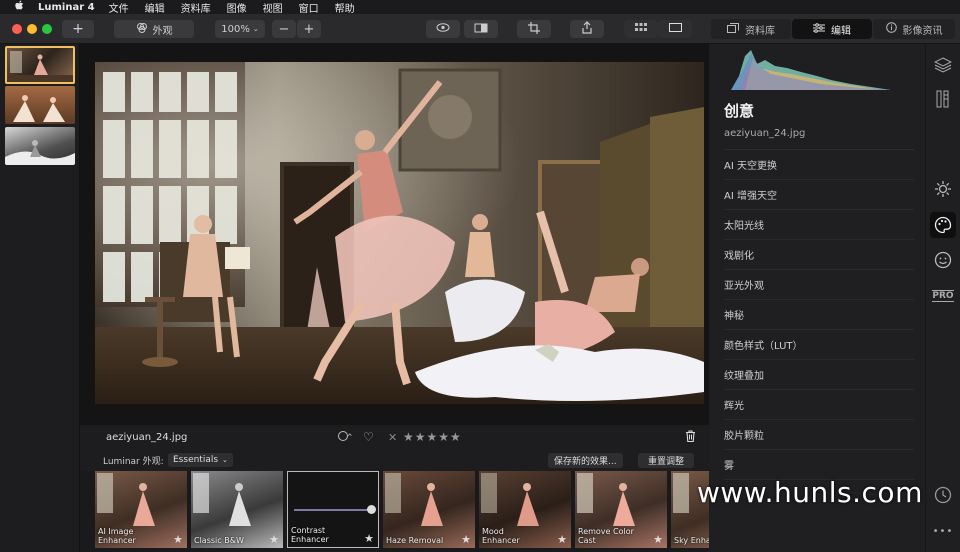 This screenshot has width=960, height=552. I want to click on looks-category-value: Essentials, so click(196, 460).